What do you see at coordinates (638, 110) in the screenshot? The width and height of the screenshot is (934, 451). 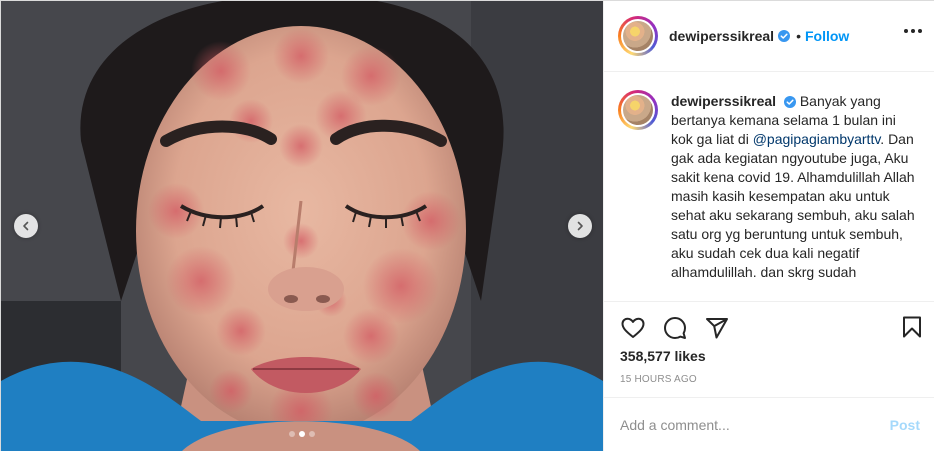 I see `caption-avatar` at bounding box center [638, 110].